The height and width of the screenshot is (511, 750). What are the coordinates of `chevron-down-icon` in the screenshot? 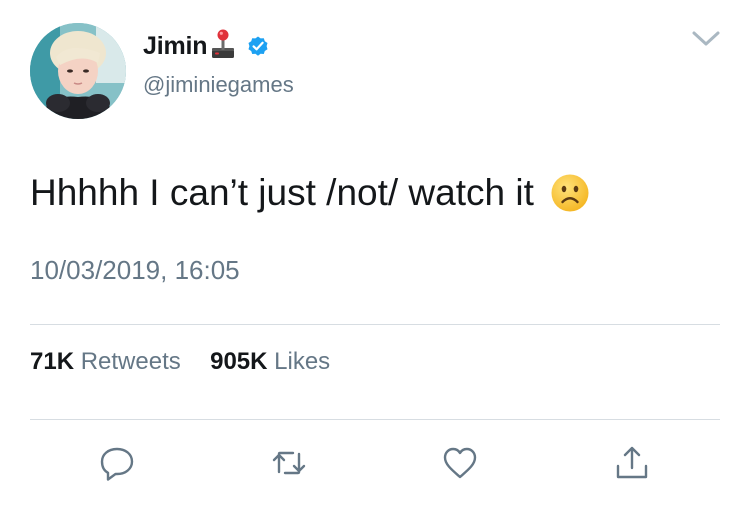 It's located at (706, 39).